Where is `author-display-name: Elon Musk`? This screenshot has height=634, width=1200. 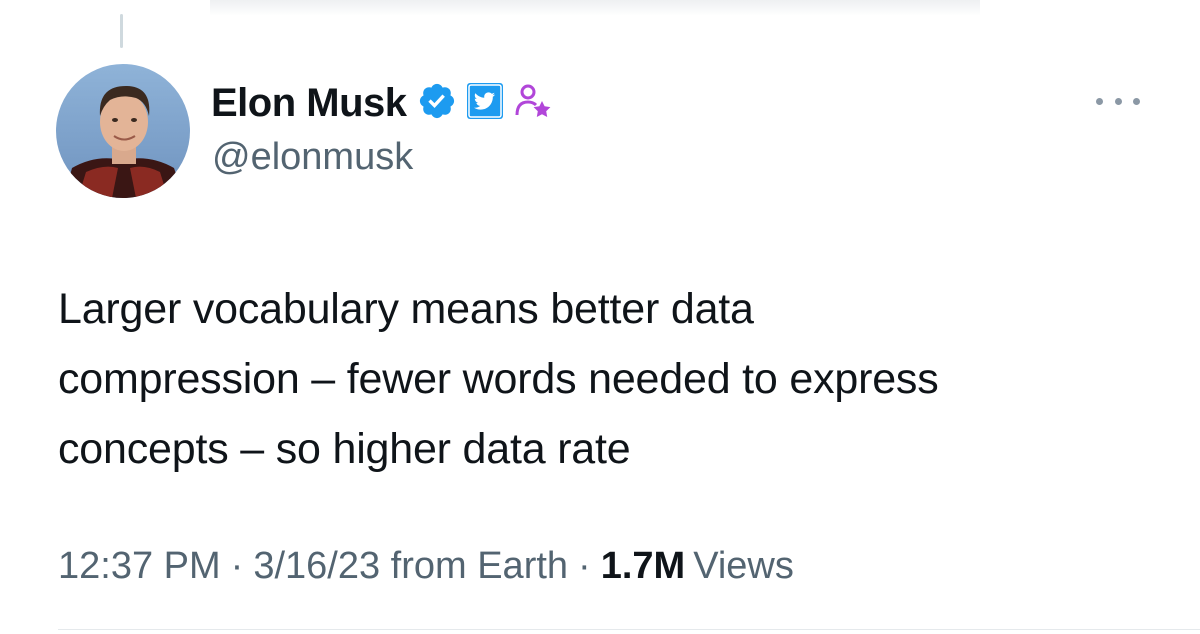
author-display-name: Elon Musk is located at coordinates (309, 103).